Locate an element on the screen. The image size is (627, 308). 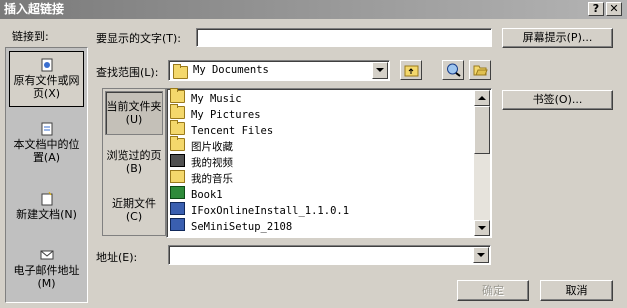
browse-web-button is located at coordinates (453, 70).